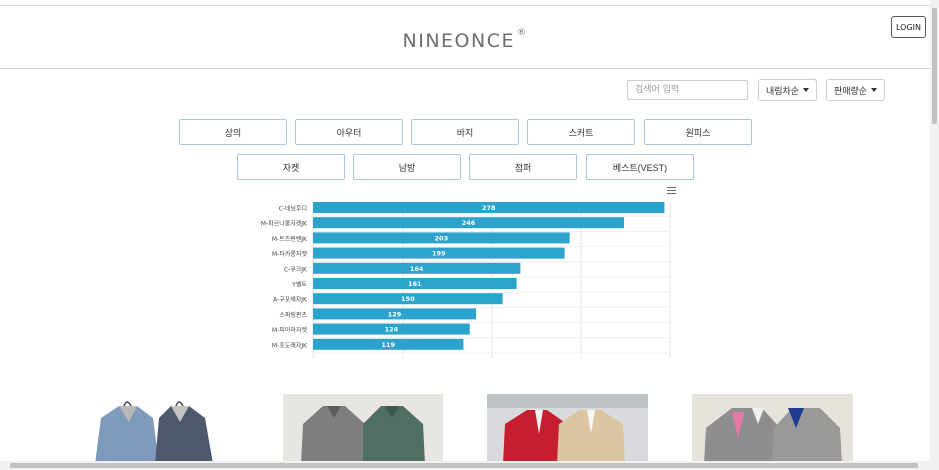  I want to click on chart-category-label: M-타카롱자켓, so click(289, 254).